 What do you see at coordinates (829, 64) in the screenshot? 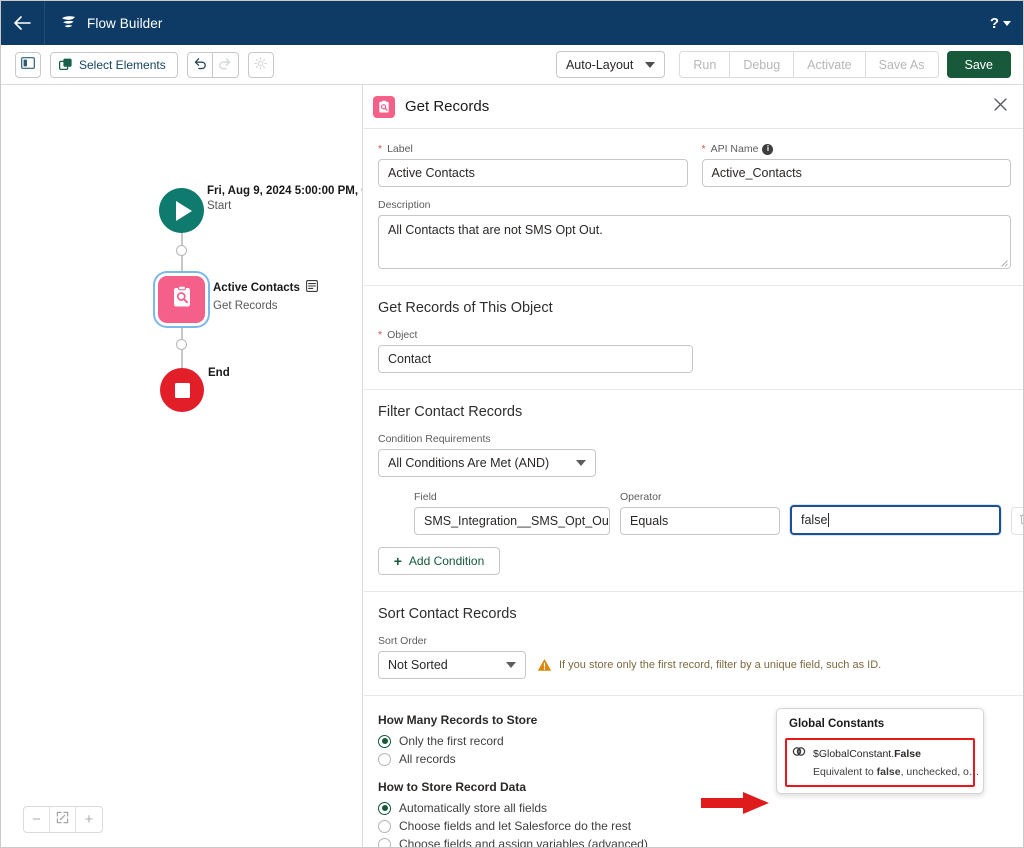
I see `activate-label: Activate` at bounding box center [829, 64].